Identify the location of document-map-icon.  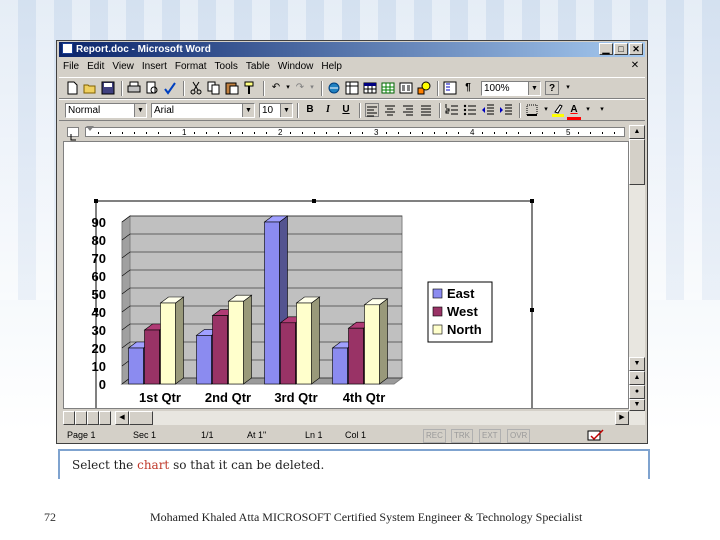
(450, 88).